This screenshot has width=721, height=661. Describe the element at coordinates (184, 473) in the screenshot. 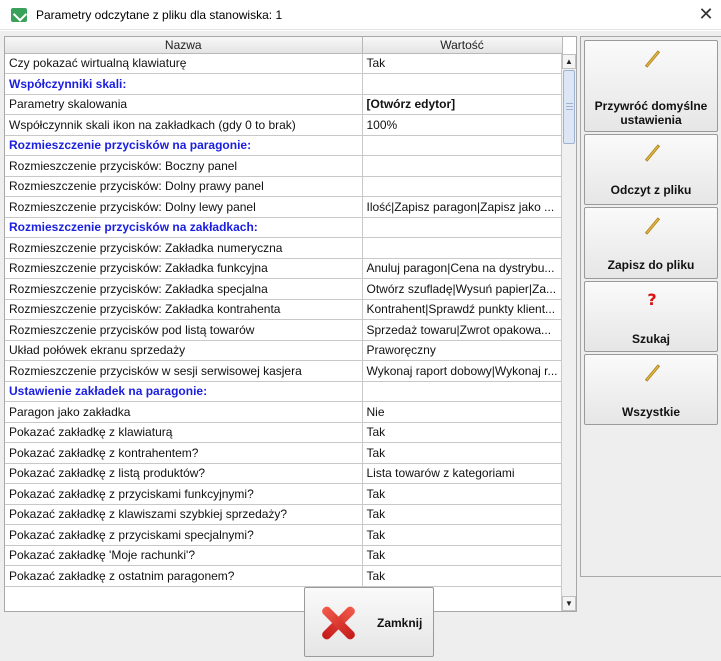

I see `parameter-name-cell: Pokazać zakładkę z listą produktów?` at that location.